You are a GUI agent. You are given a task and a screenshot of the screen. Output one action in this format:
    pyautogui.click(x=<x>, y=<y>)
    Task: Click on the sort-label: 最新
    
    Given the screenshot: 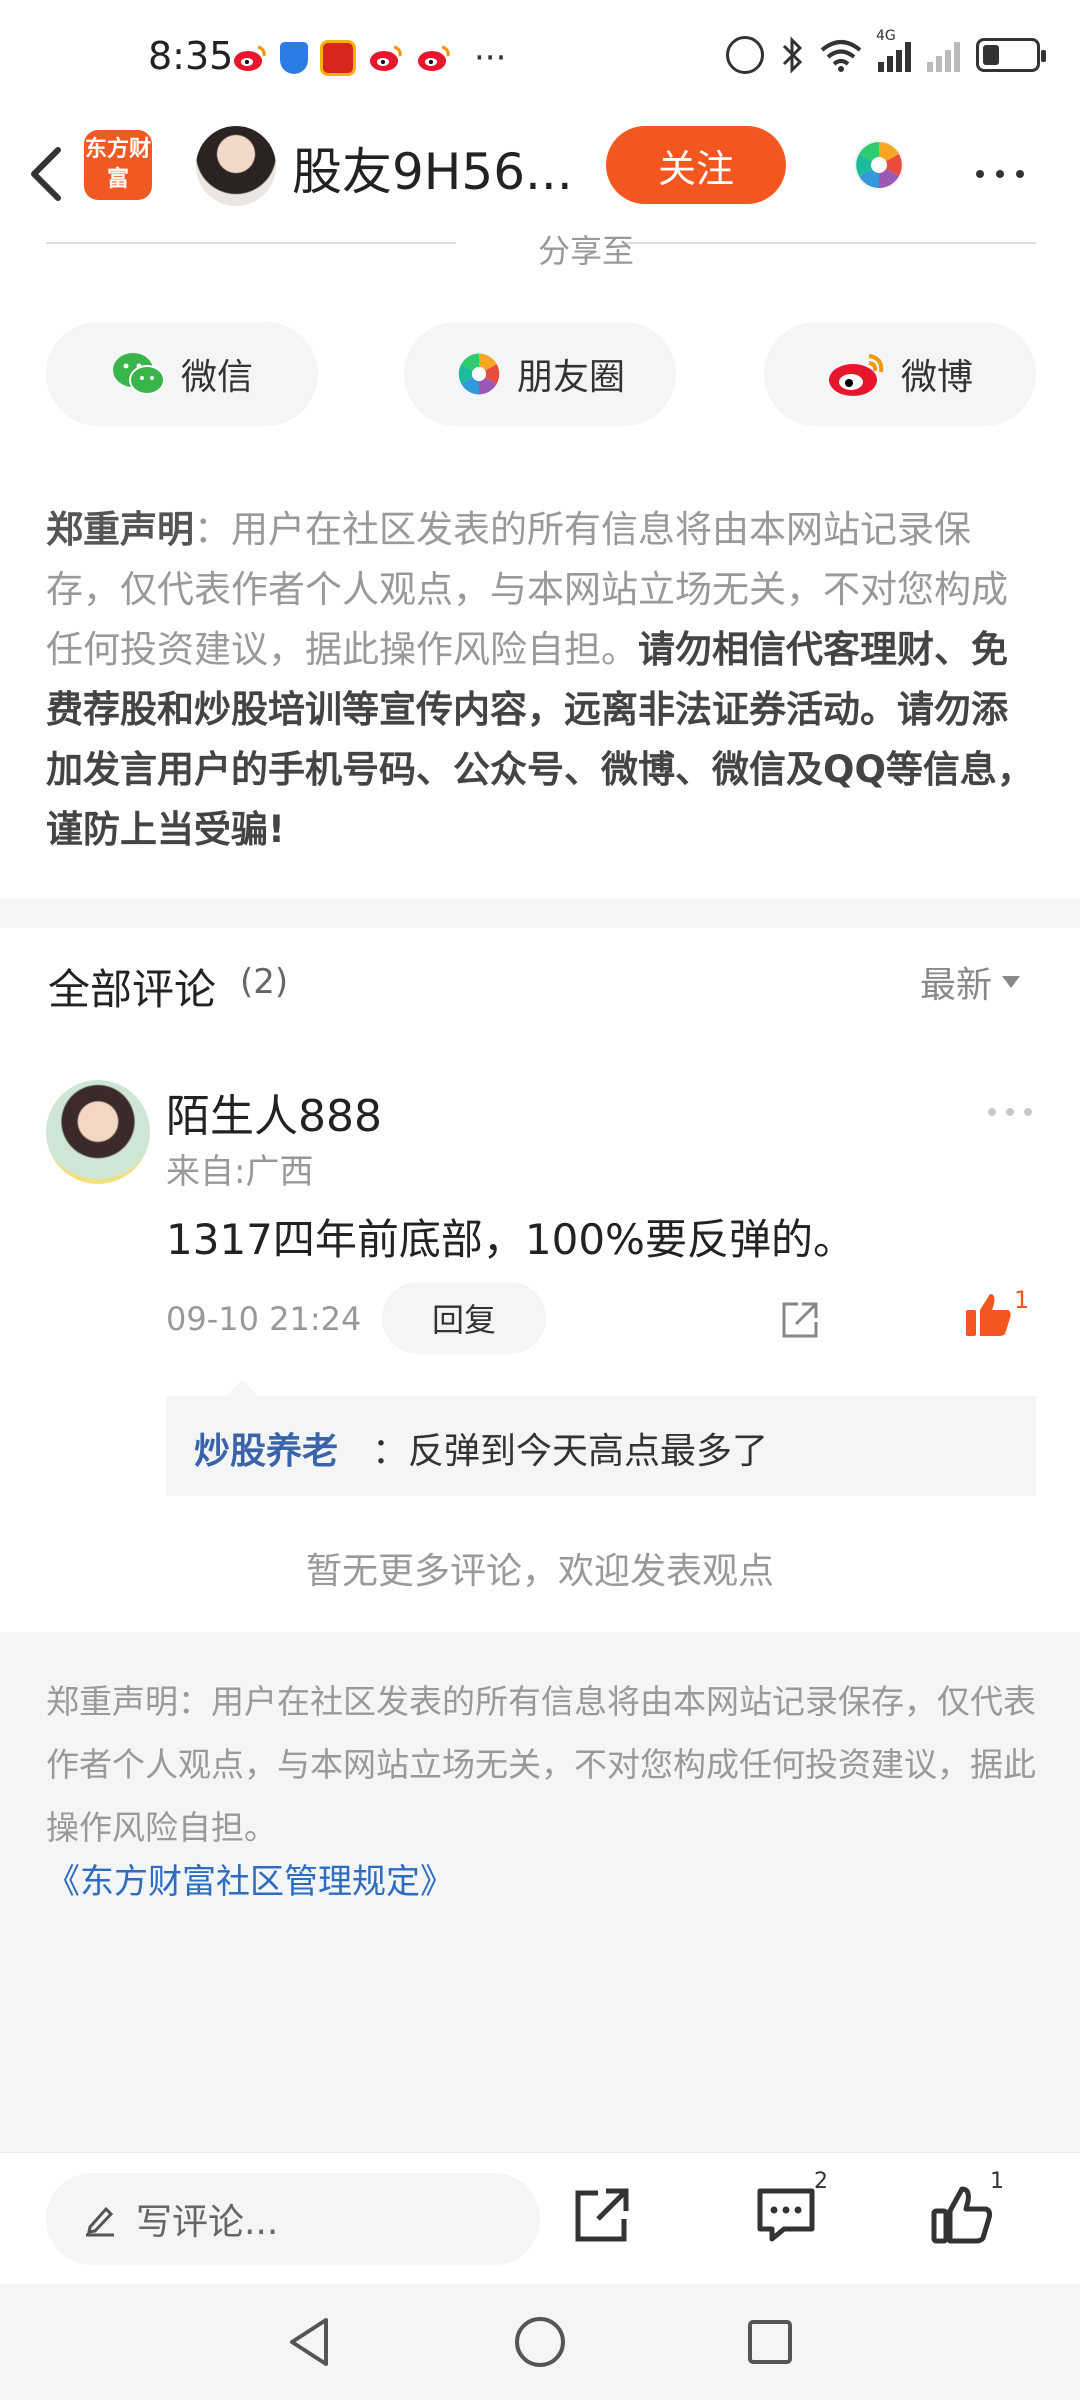 What is the action you would take?
    pyautogui.click(x=956, y=985)
    